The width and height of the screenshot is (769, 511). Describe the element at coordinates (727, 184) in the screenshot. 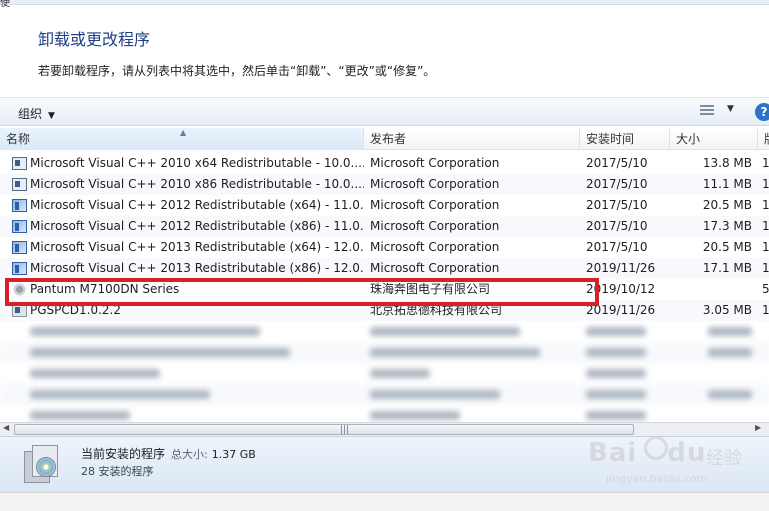

I see `program-size: 11.1 MB` at that location.